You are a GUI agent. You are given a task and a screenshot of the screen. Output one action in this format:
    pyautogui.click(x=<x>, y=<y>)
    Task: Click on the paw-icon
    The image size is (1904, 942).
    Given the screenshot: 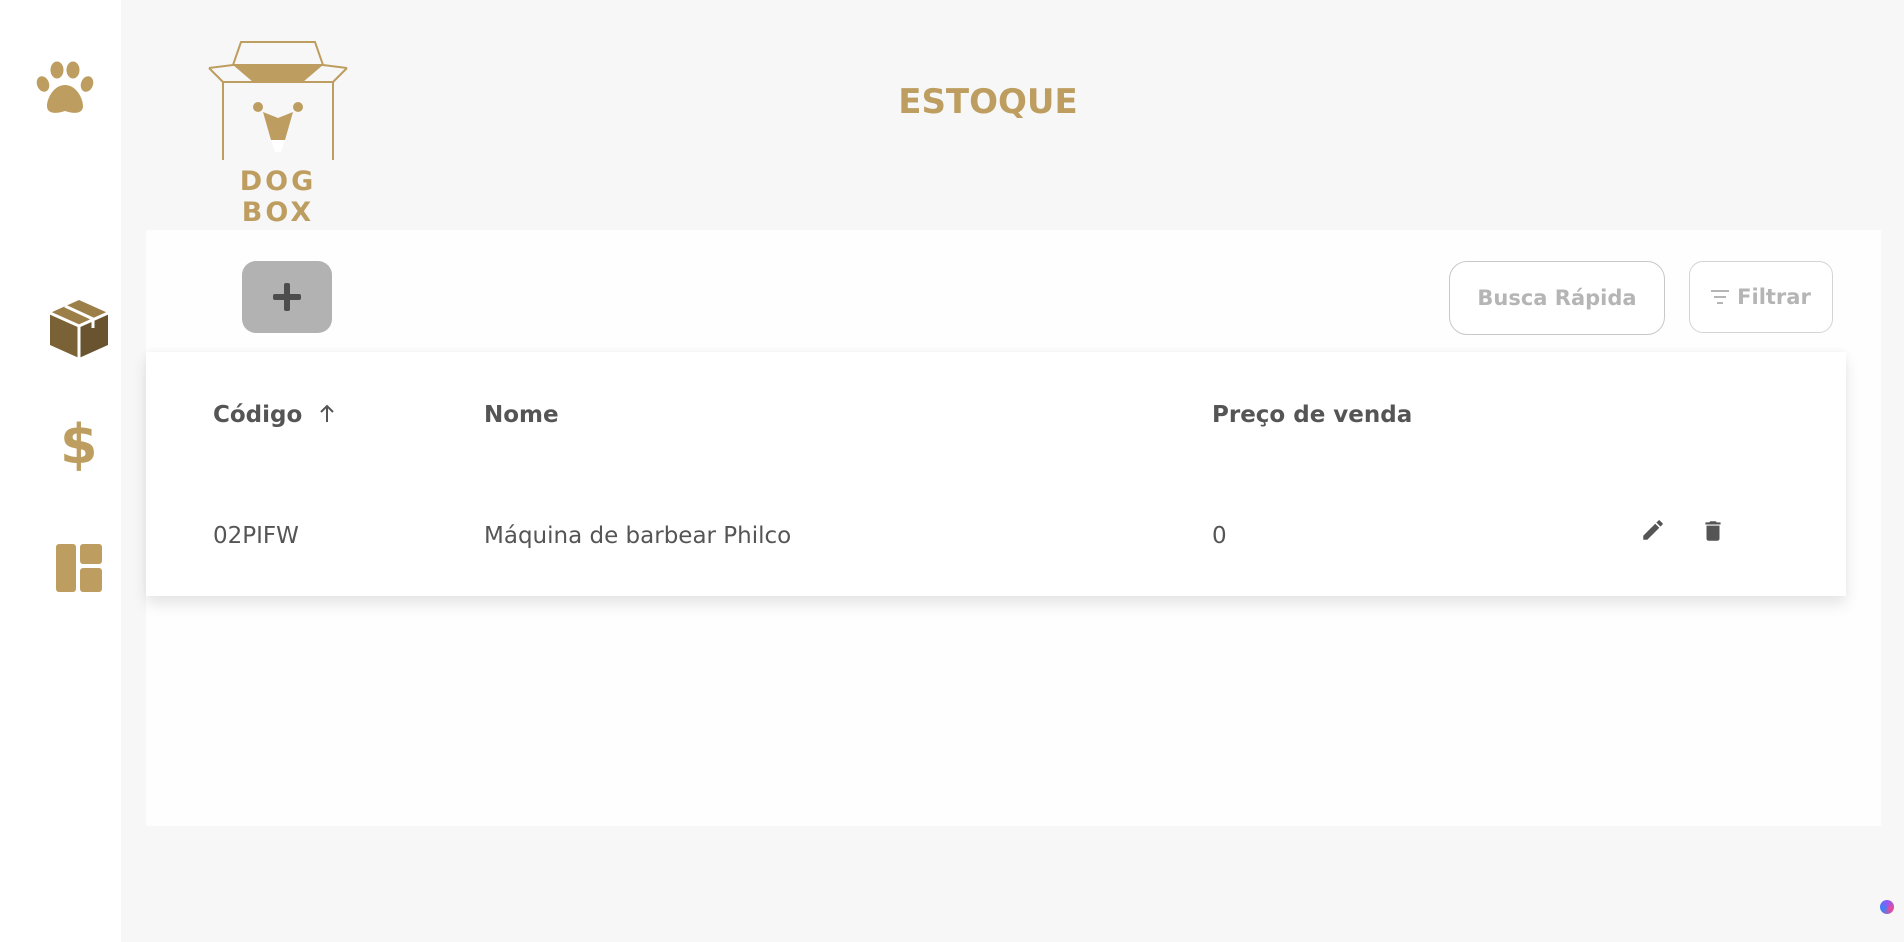 What is the action you would take?
    pyautogui.click(x=65, y=88)
    